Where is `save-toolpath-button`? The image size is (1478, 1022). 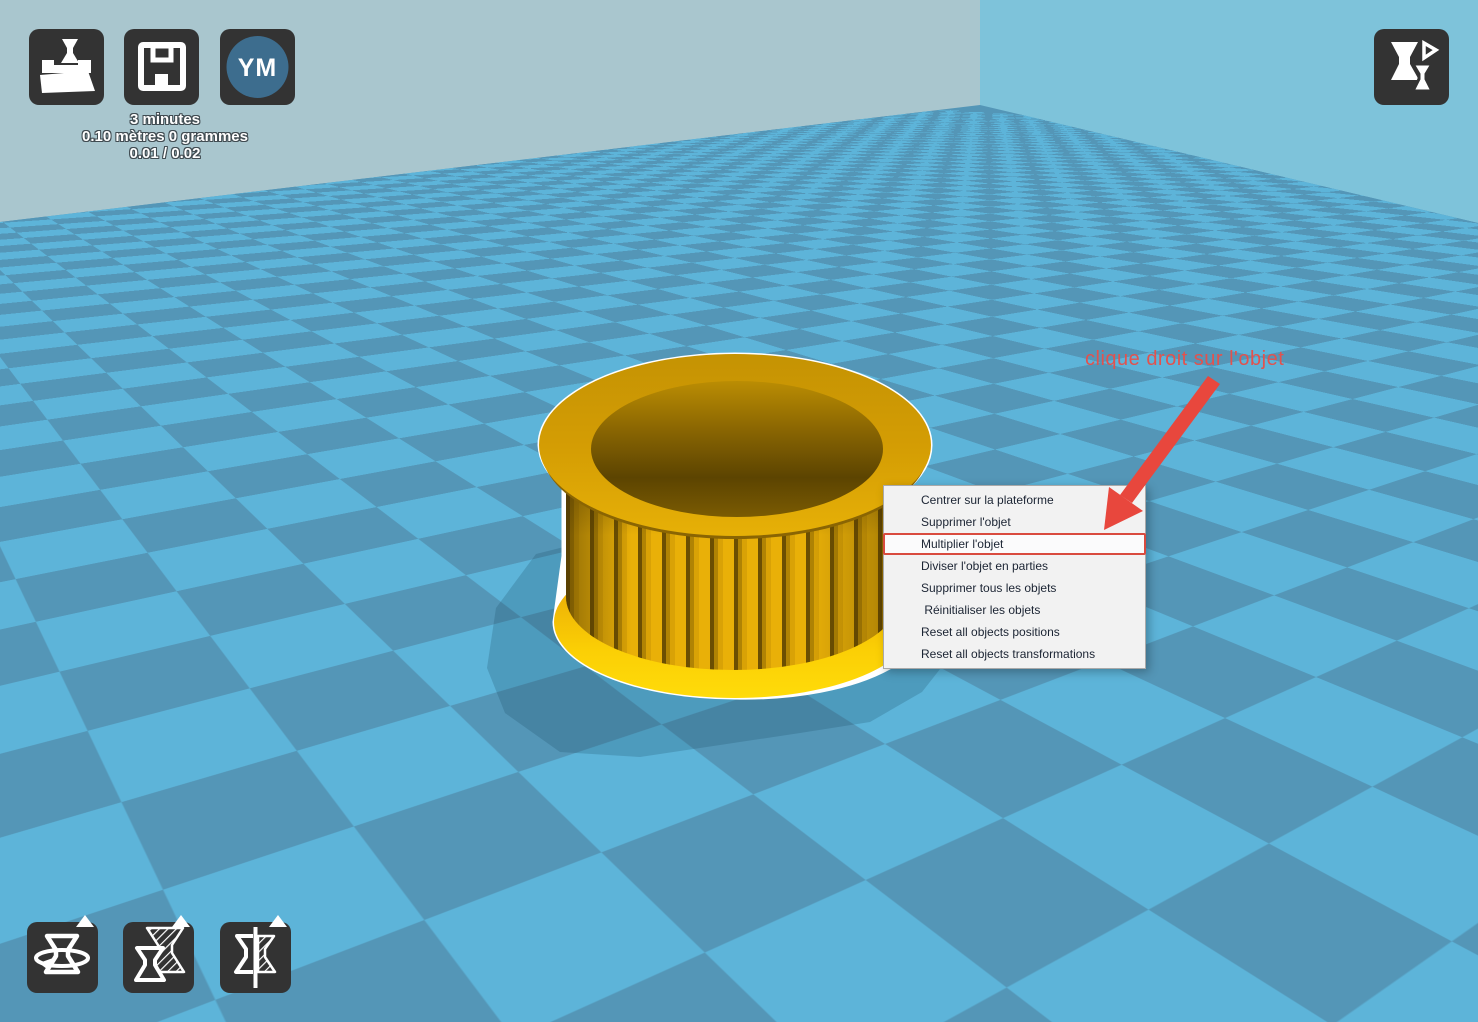
save-toolpath-button is located at coordinates (161, 67).